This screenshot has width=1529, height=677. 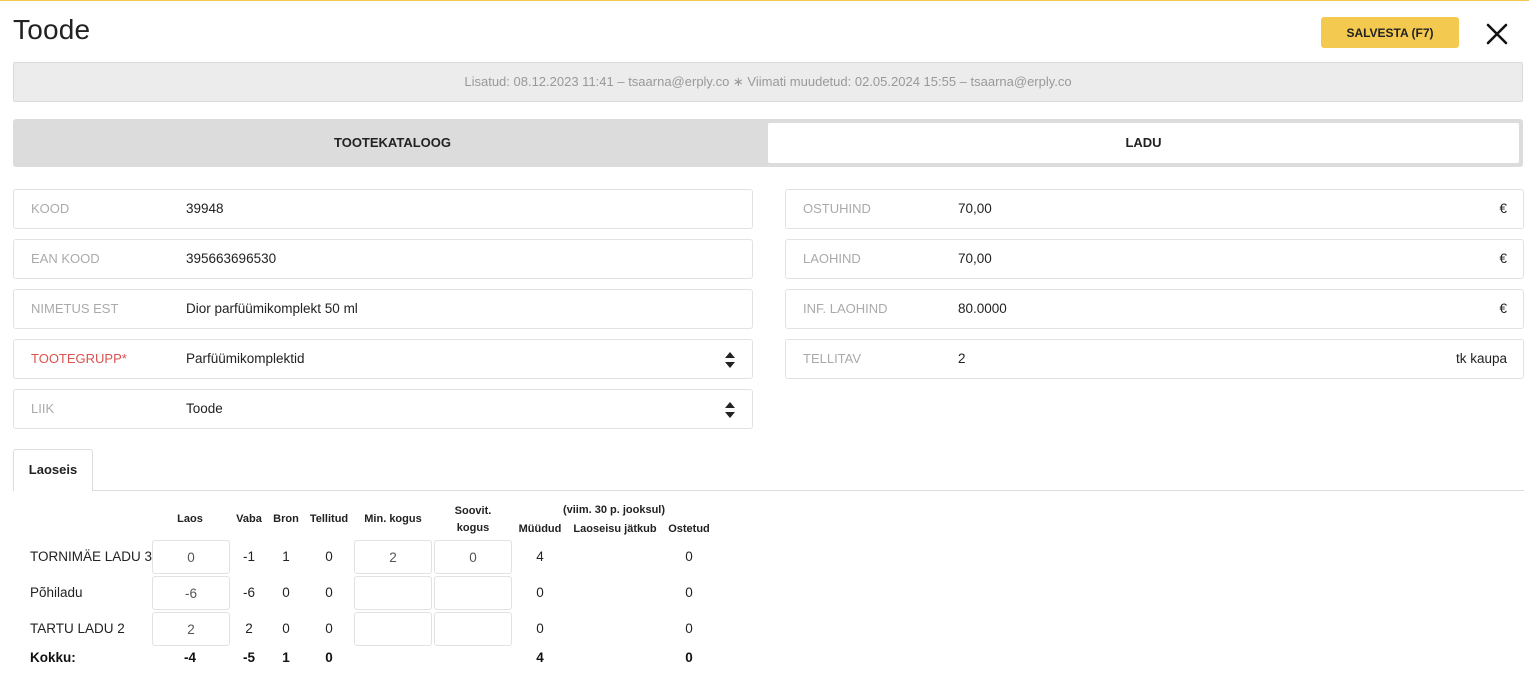 What do you see at coordinates (249, 628) in the screenshot?
I see `vaba-value: 2` at bounding box center [249, 628].